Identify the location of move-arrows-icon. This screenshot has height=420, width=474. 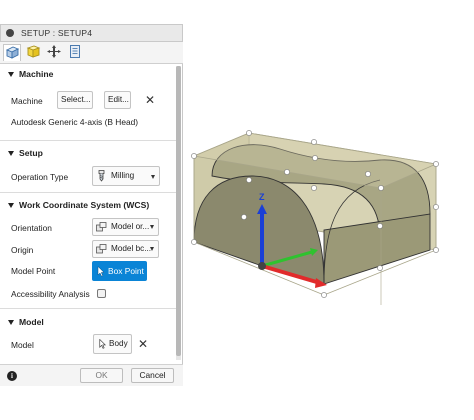
(54, 51).